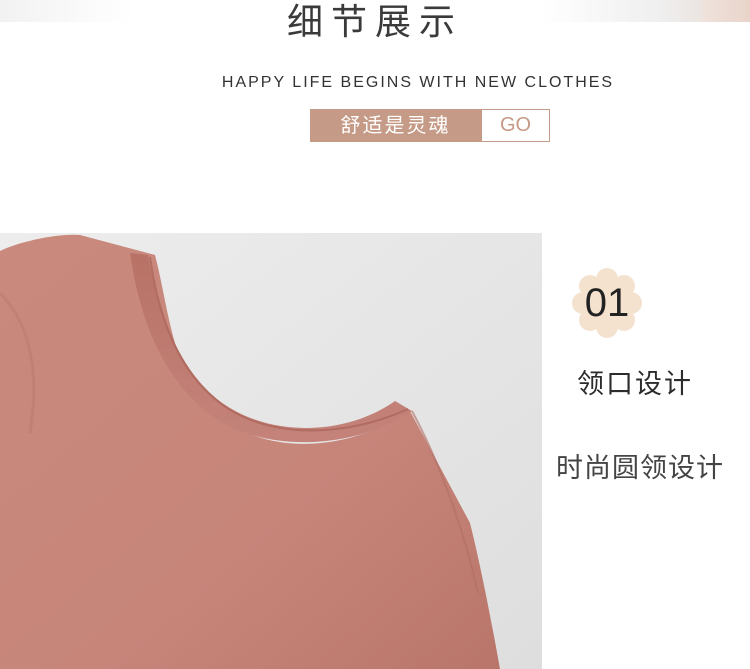 This screenshot has height=669, width=750. I want to click on feature-number: 01, so click(607, 303).